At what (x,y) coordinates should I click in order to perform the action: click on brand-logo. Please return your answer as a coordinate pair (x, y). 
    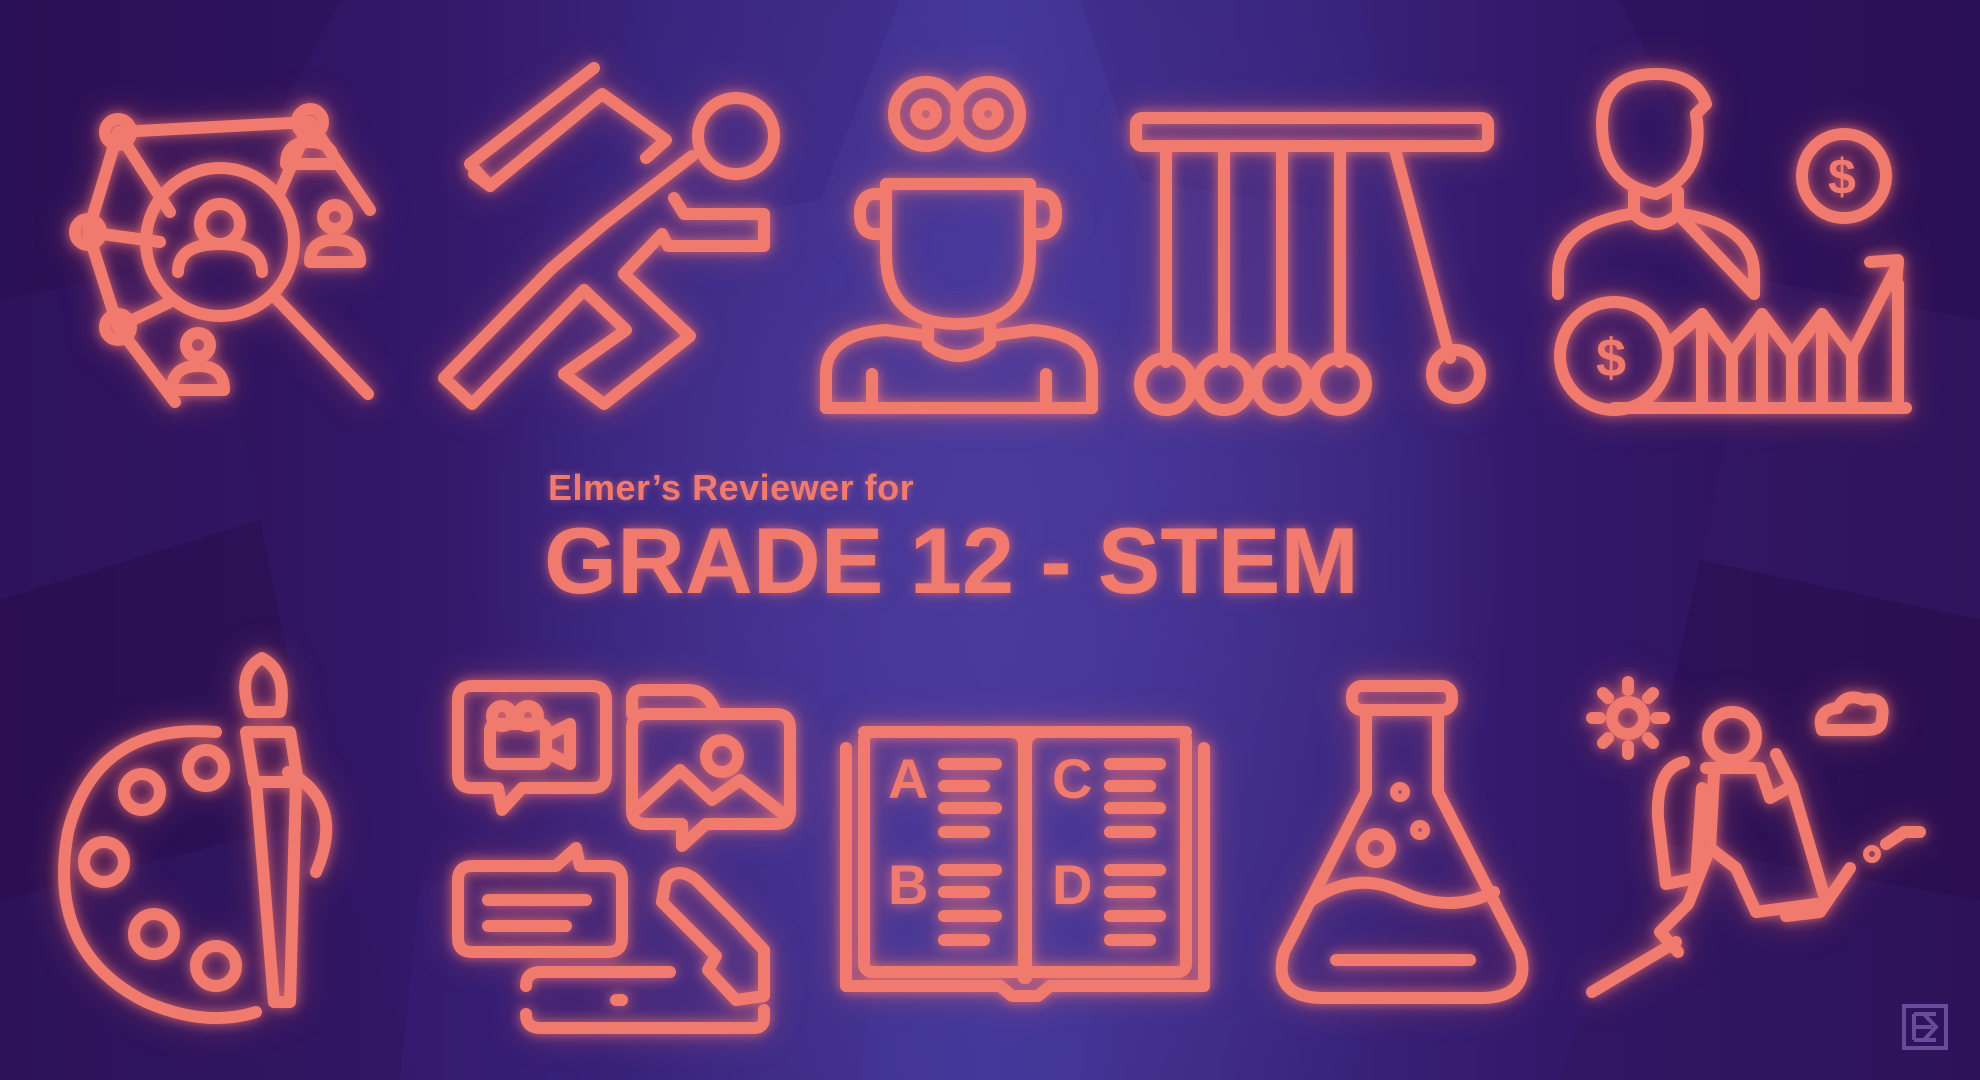
    Looking at the image, I should click on (1925, 1027).